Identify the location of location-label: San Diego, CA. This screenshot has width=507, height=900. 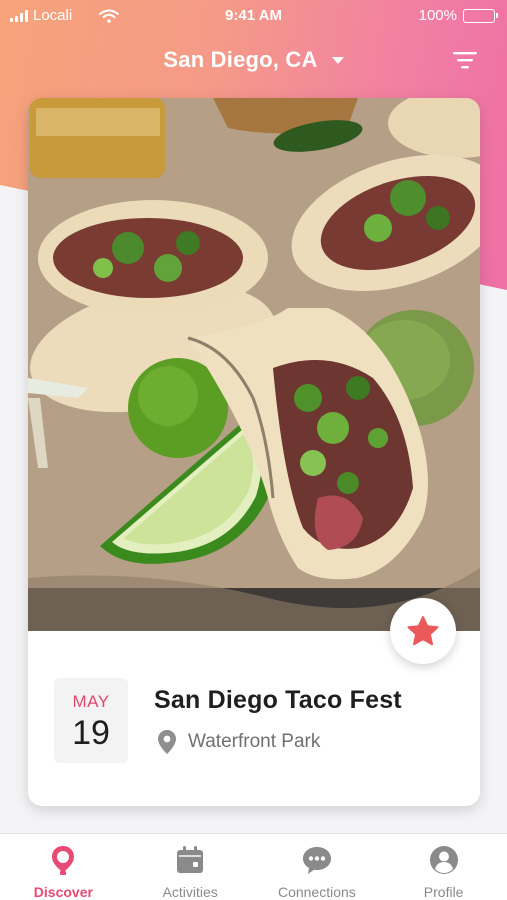
(240, 59).